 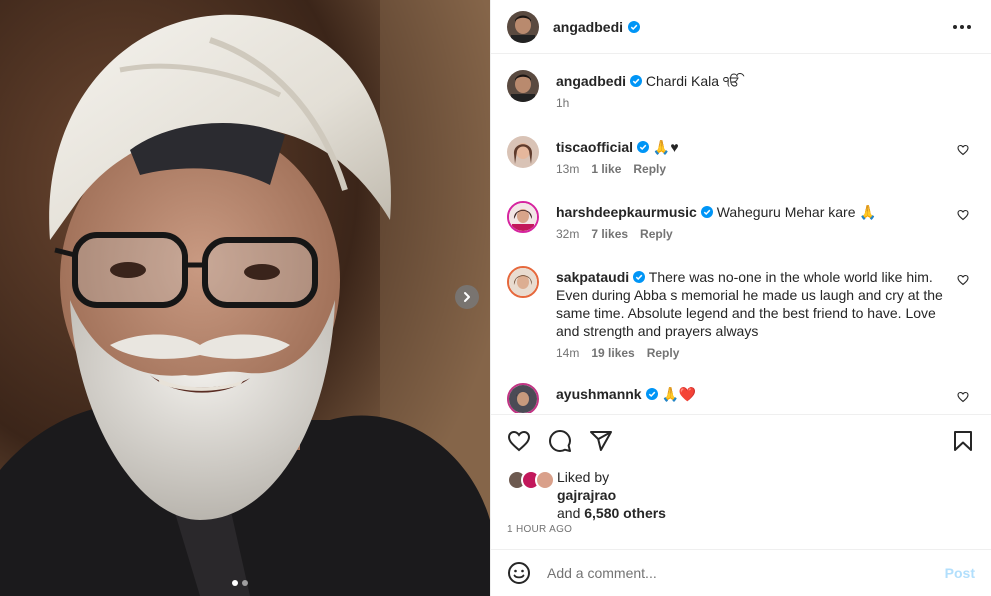 I want to click on likes-text: Liked by gajrajrao and 6,580 others, so click(x=611, y=495).